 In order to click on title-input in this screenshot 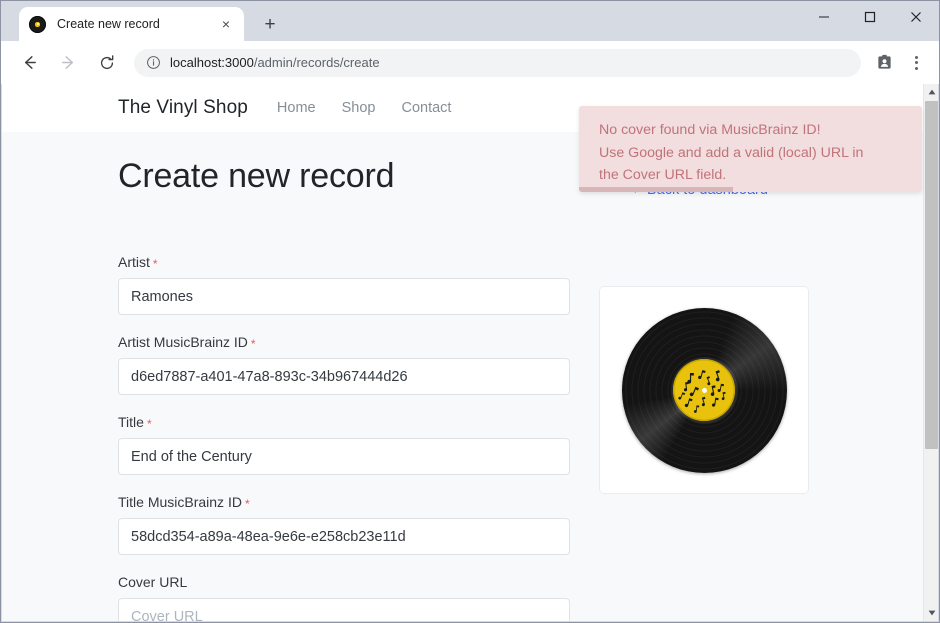, I will do `click(344, 456)`.